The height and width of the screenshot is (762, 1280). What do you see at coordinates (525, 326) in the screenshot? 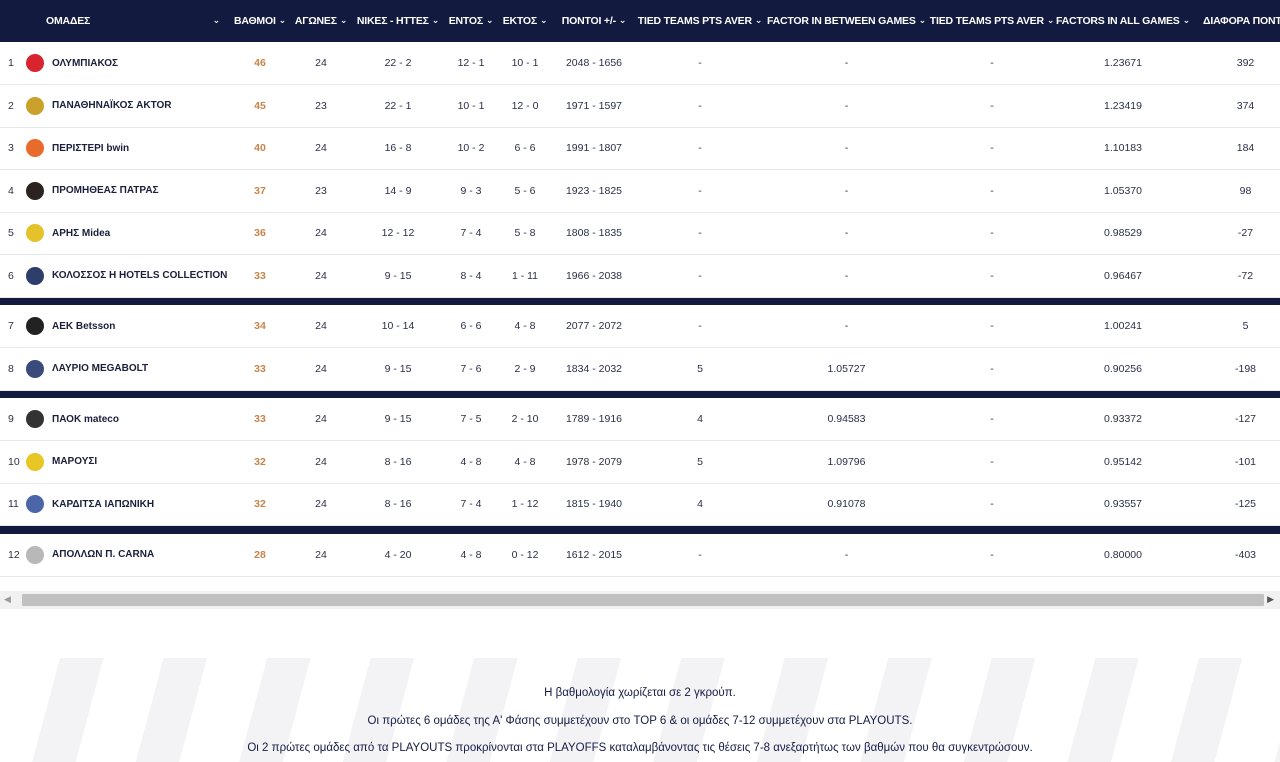
I see `away-cell: 4 - 8` at bounding box center [525, 326].